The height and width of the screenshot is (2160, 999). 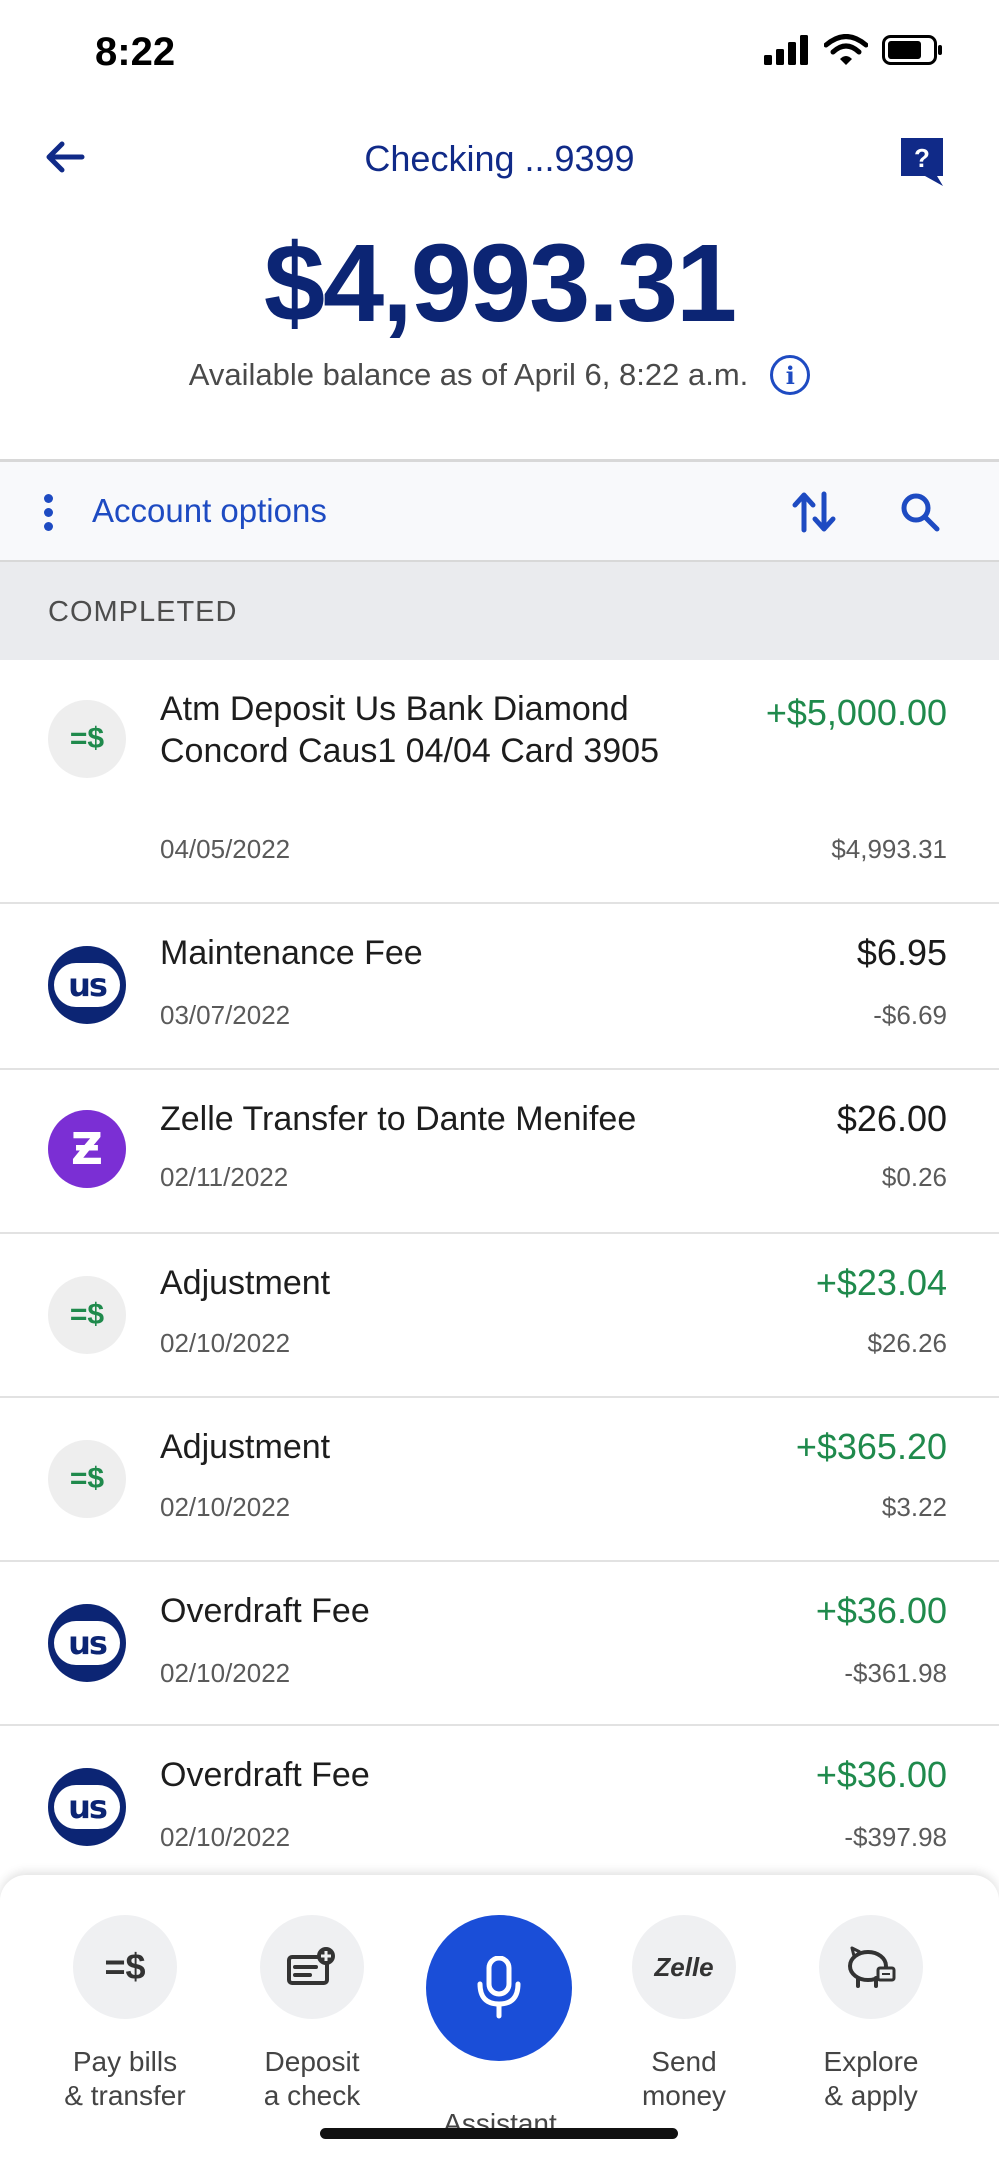 I want to click on transaction-amount: $26.00, so click(x=891, y=1118).